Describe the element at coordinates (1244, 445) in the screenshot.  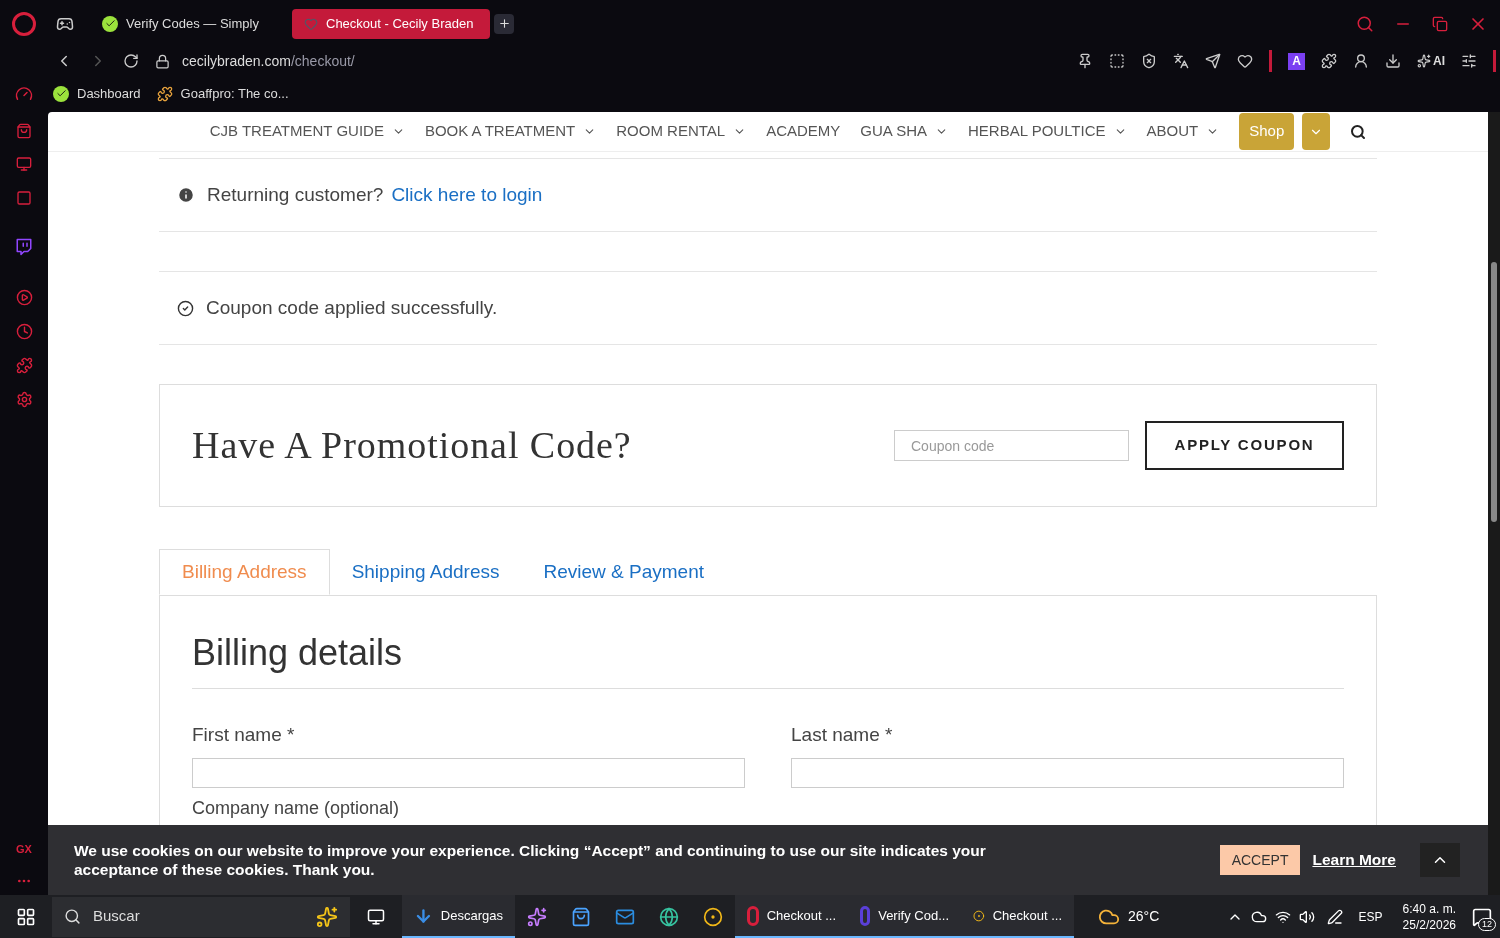
I see `apply-coupon-button: APPLY COUPON` at that location.